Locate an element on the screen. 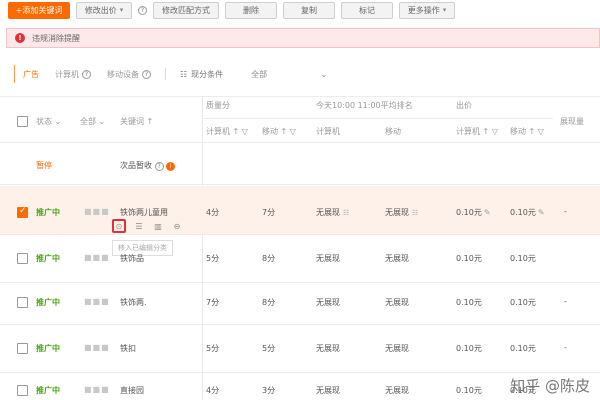 Image resolution: width=600 pixels, height=400 pixels. row-quality-mobile: 8分 is located at coordinates (269, 258).